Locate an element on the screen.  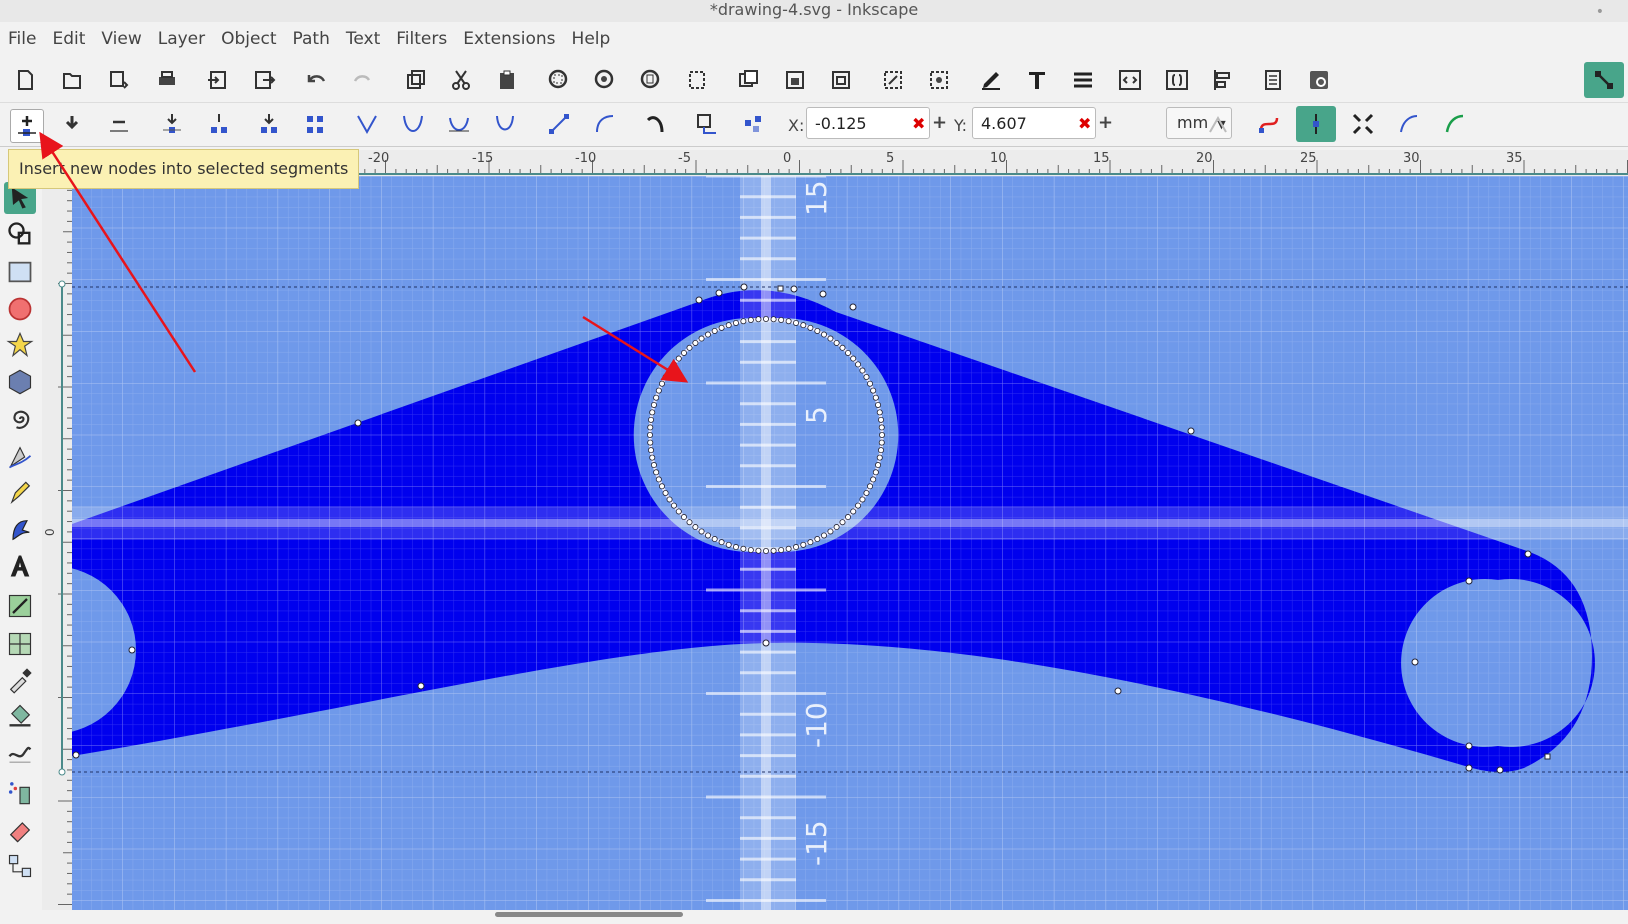
snap-objects-icon is located at coordinates (939, 80).